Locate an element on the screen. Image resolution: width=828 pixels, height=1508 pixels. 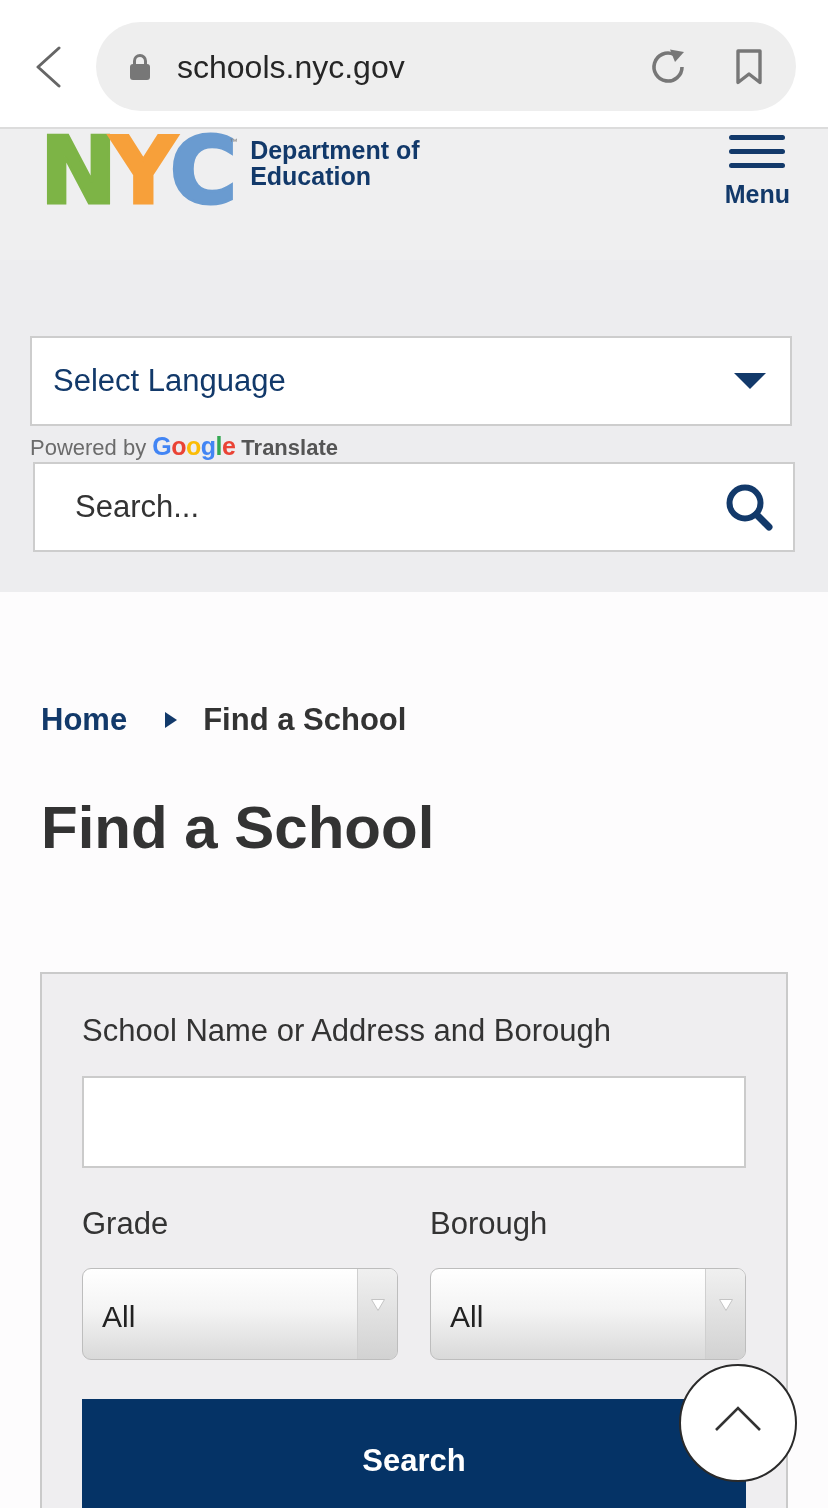
back-button is located at coordinates (48, 66).